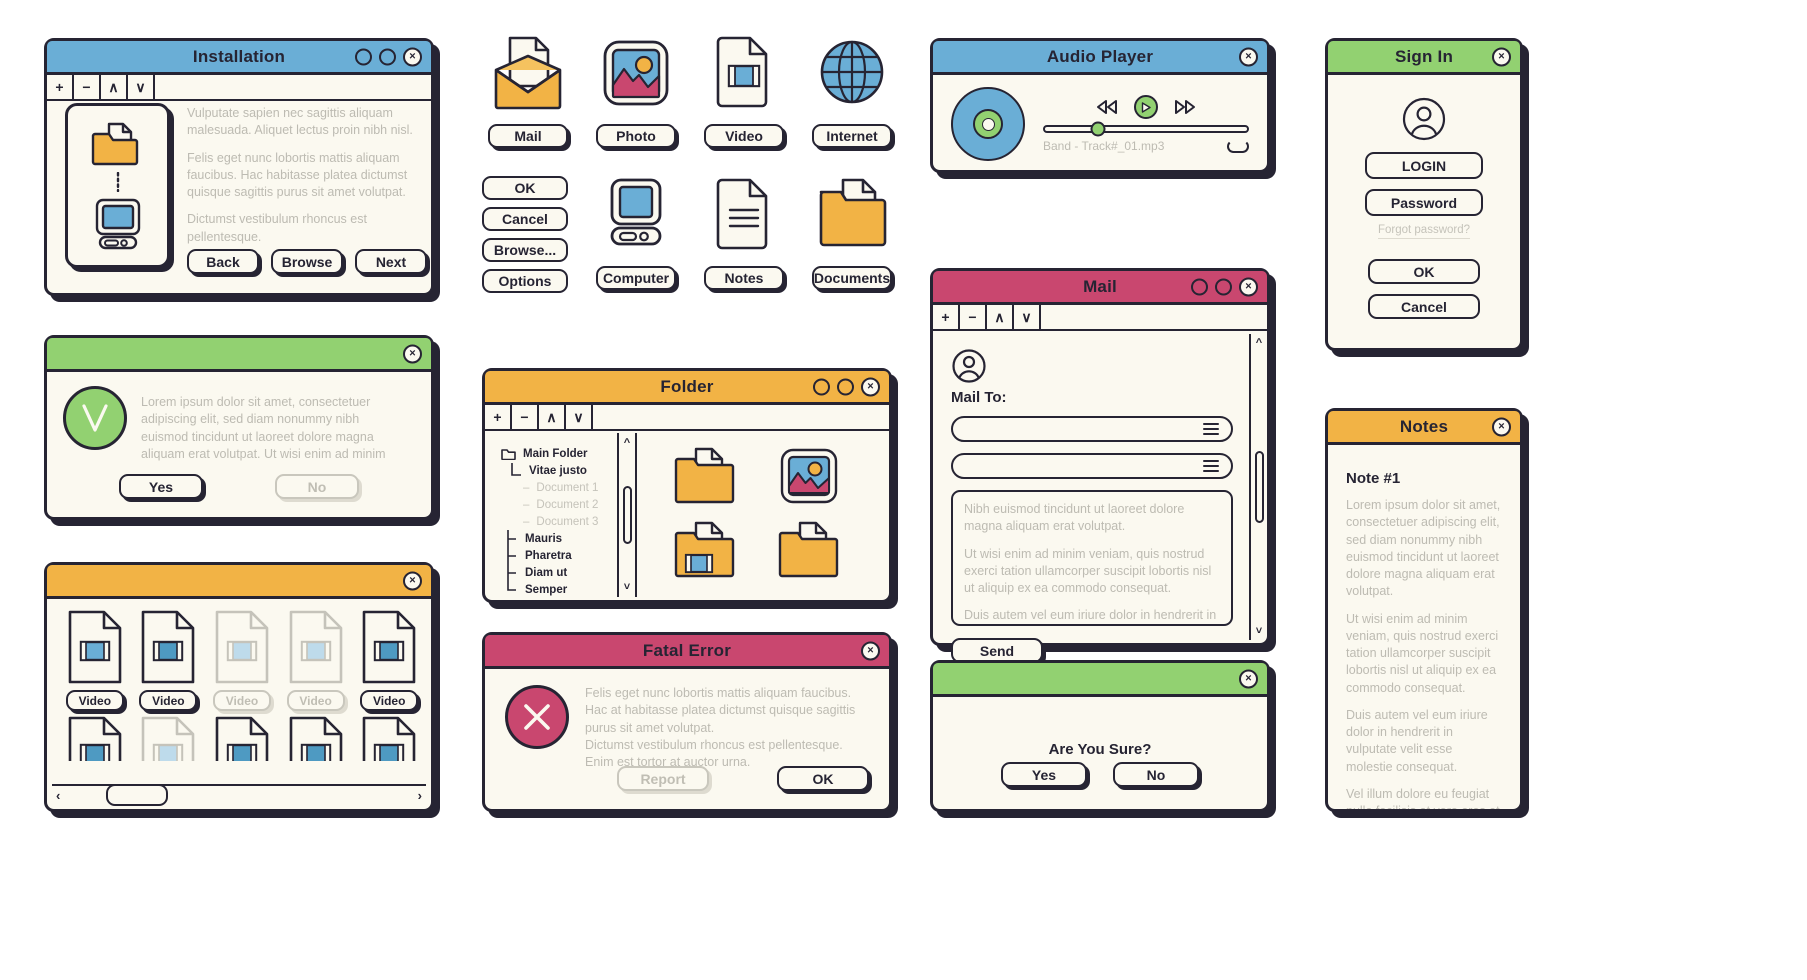 Image resolution: width=1807 pixels, height=980 pixels. What do you see at coordinates (239, 795) in the screenshot?
I see `horizontal-scrollbar: ‹ ›` at bounding box center [239, 795].